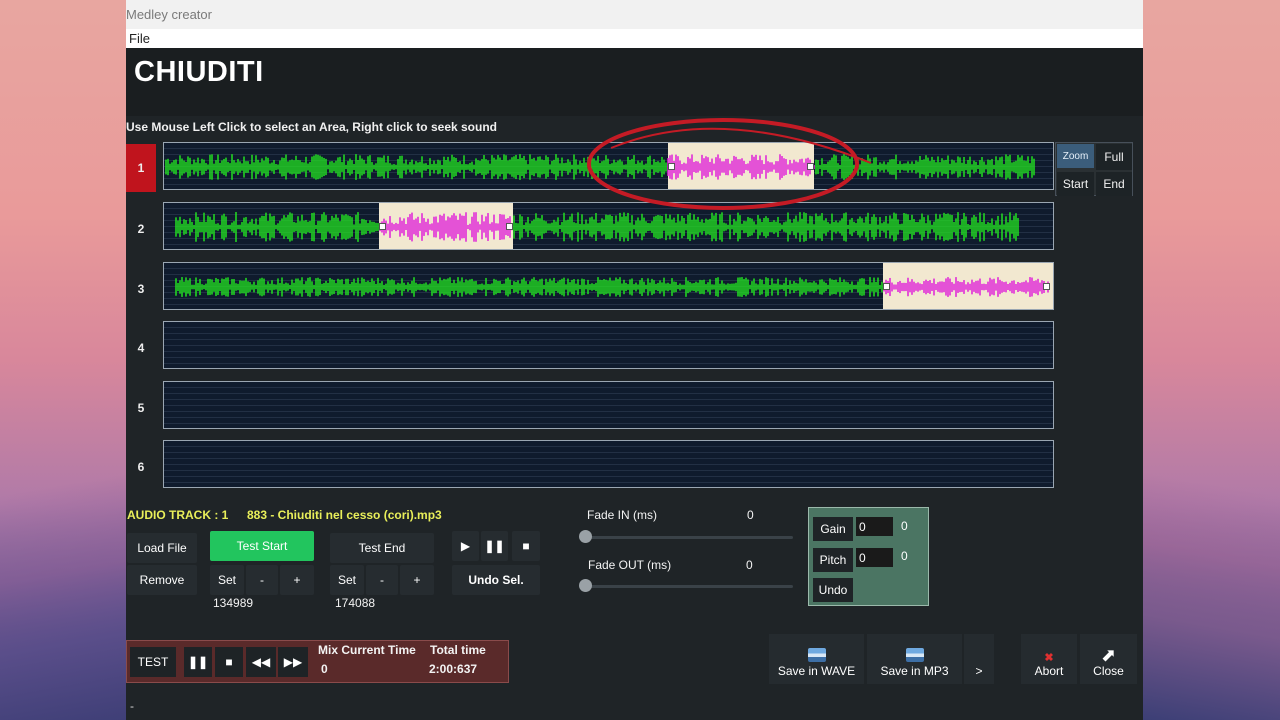 This screenshot has height=720, width=1280. What do you see at coordinates (749, 565) in the screenshot?
I see `fade-out-value: 0` at bounding box center [749, 565].